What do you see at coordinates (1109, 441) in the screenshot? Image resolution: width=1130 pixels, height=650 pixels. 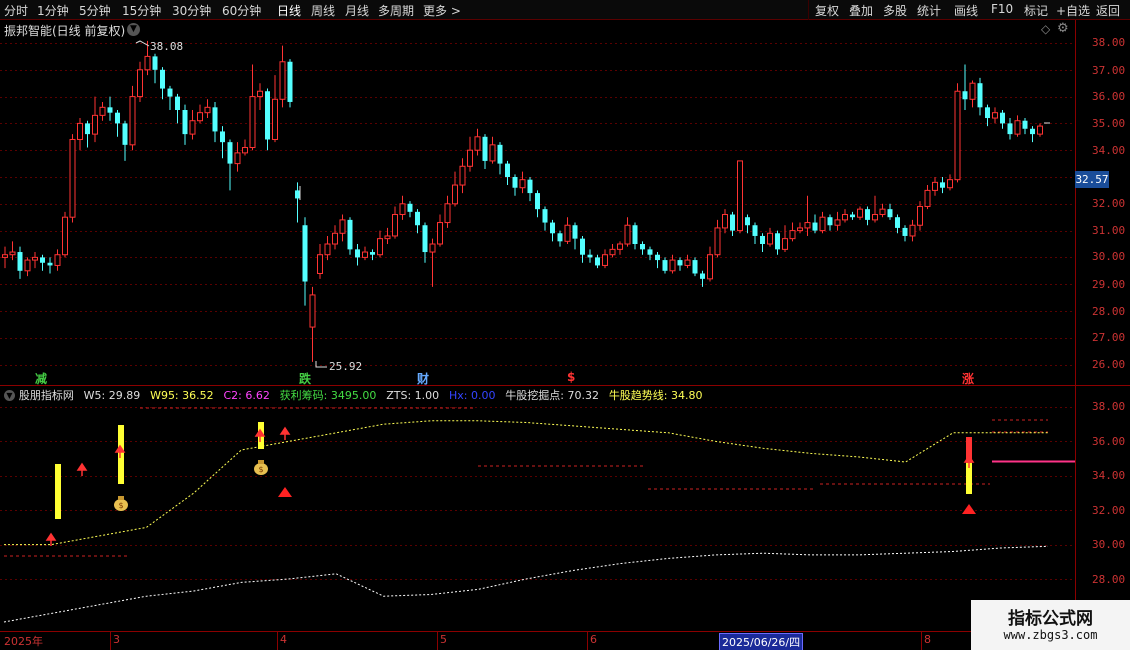 I see `ind-y-tick-36: 36.00` at bounding box center [1109, 441].